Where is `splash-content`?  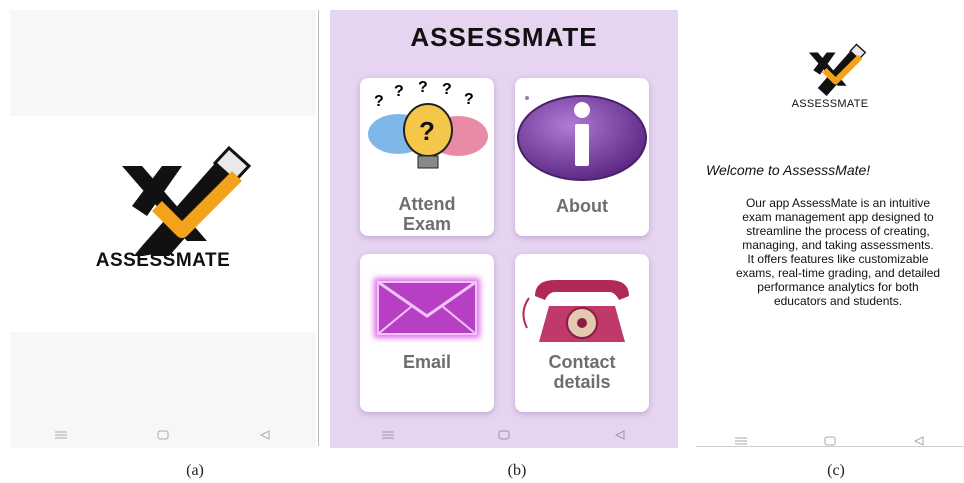
splash-content is located at coordinates (163, 224).